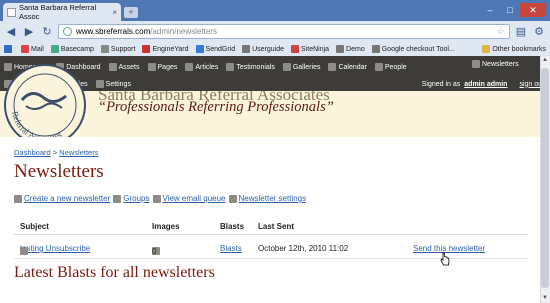  What do you see at coordinates (112, 67) in the screenshot?
I see `assets-icon` at bounding box center [112, 67].